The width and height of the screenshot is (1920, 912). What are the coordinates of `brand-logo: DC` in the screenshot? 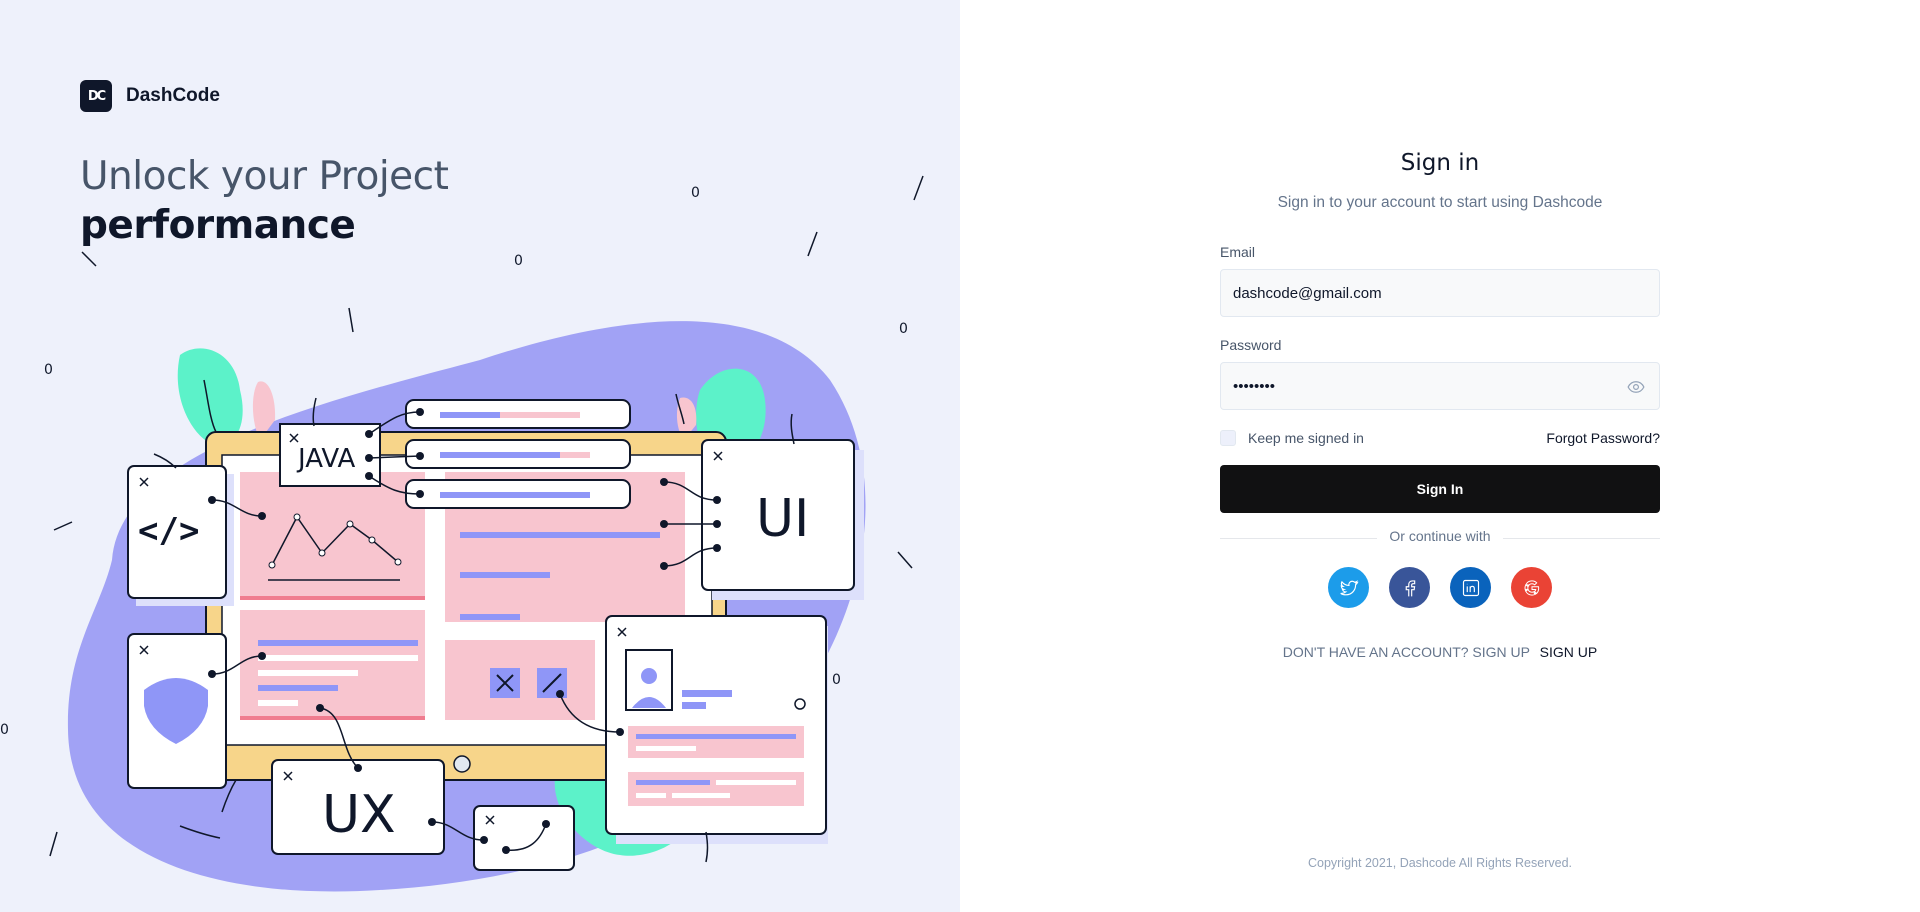 It's located at (96, 96).